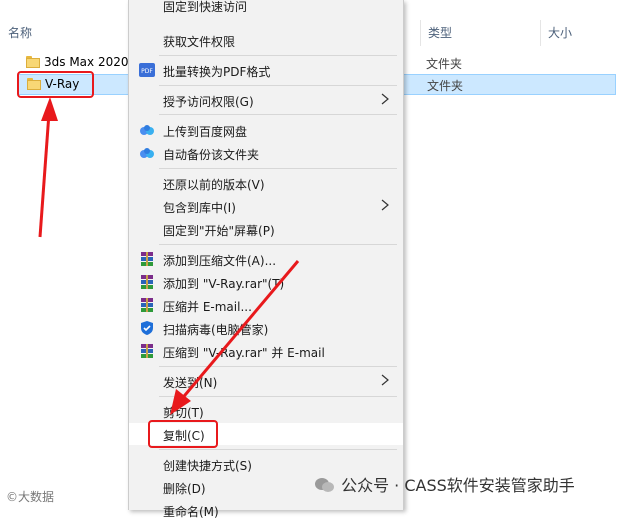 Image resolution: width=639 pixels, height=521 pixels. Describe the element at coordinates (205, 132) in the screenshot. I see `menu-item-label: 上传到百度网盘` at that location.